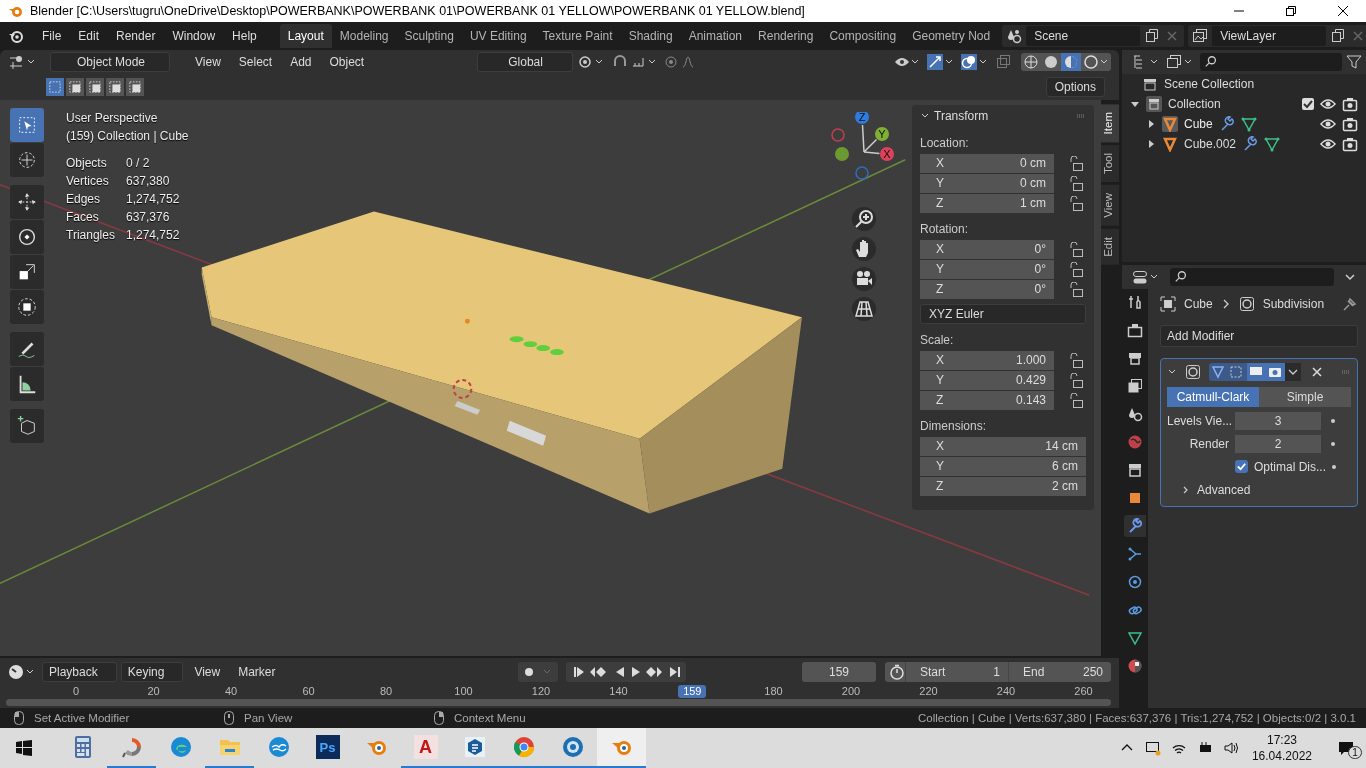 The height and width of the screenshot is (768, 1366). Describe the element at coordinates (1003, 446) in the screenshot. I see `number-field: X 14 cm` at that location.